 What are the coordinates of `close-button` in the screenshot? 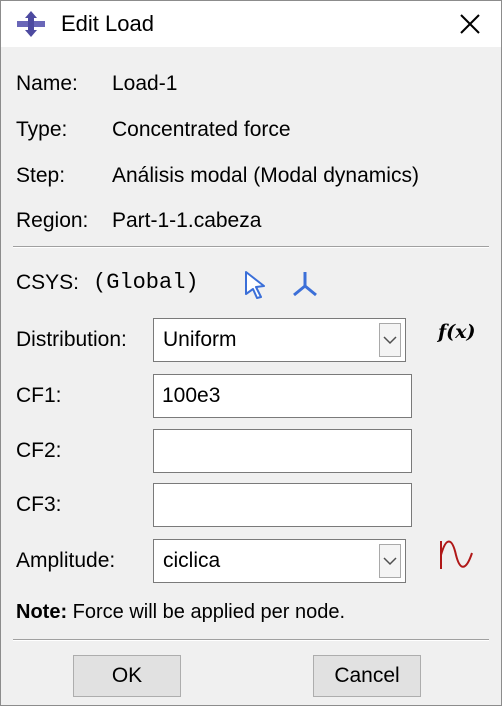 It's located at (470, 24).